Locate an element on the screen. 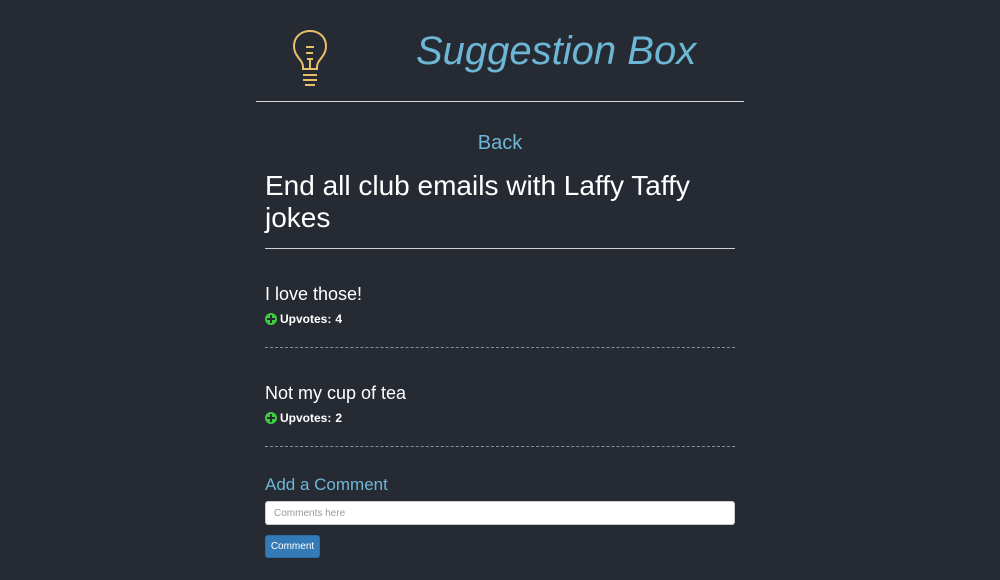 Image resolution: width=1000 pixels, height=580 pixels. upvote-row: Upvotes: 2 is located at coordinates (303, 418).